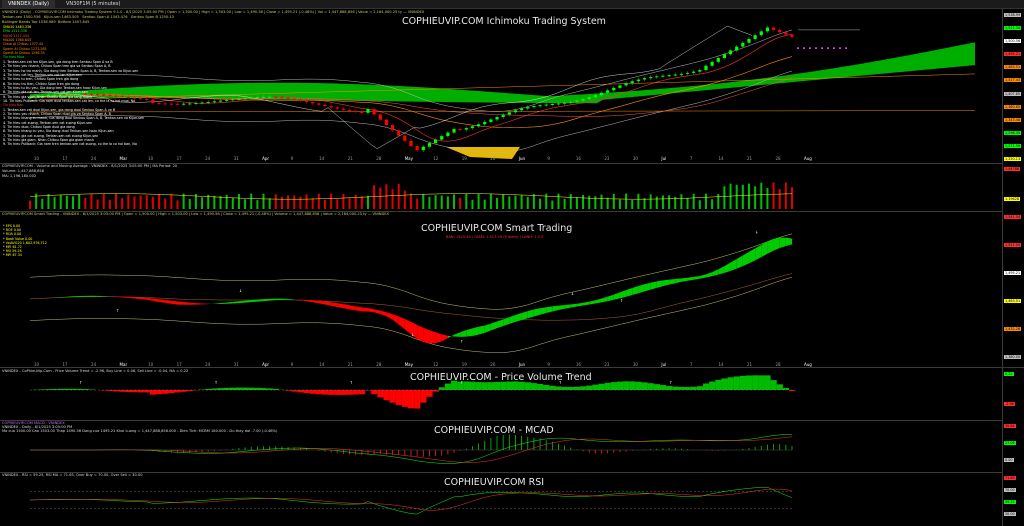 The image size is (1024, 526). Describe the element at coordinates (1013, 159) in the screenshot. I see `ichimoku-price-label-11: 1,250.13` at that location.